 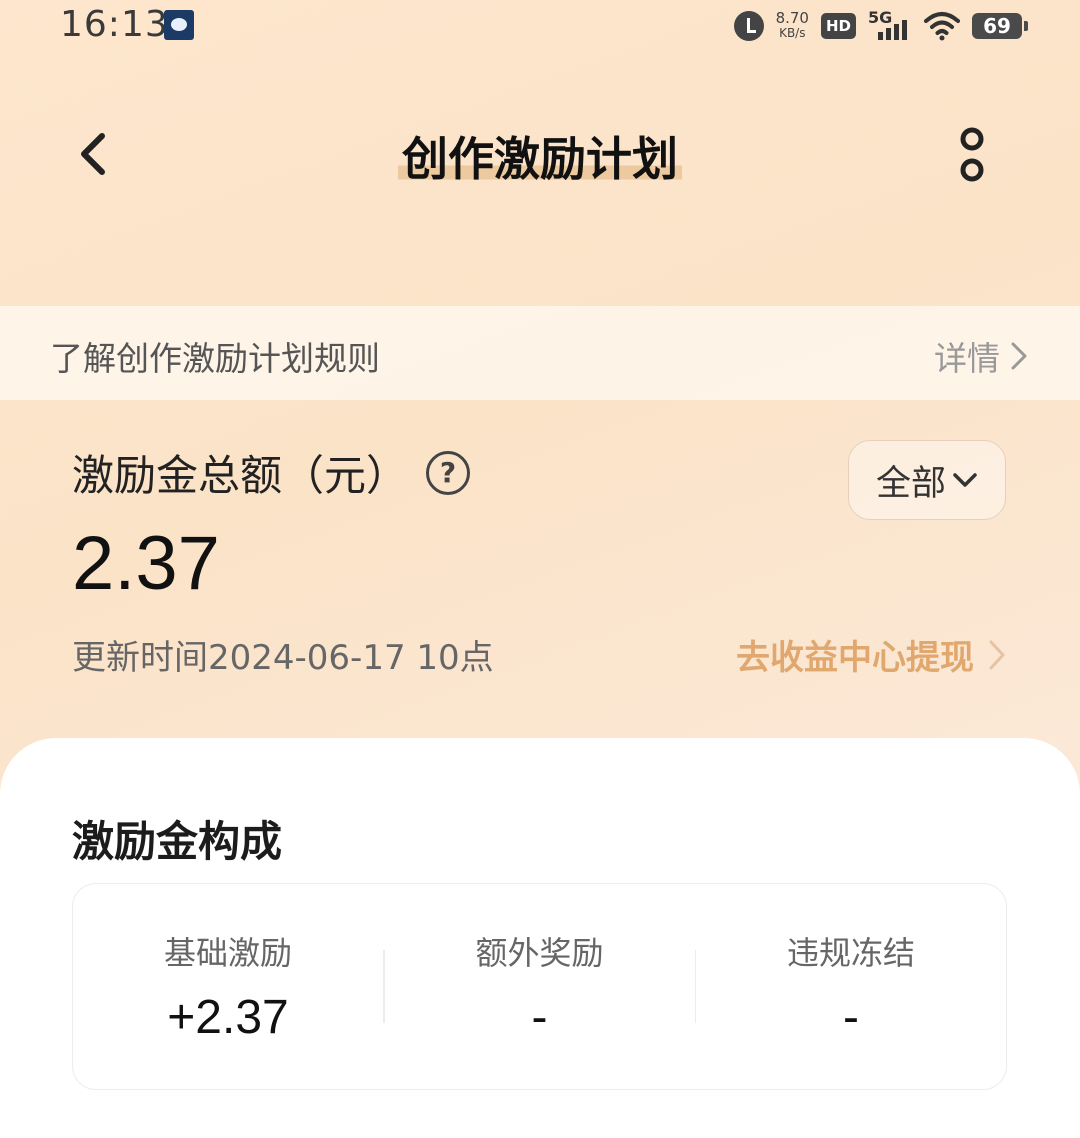 What do you see at coordinates (228, 986) in the screenshot?
I see `composition-item-base: 基础激励 +2.37` at bounding box center [228, 986].